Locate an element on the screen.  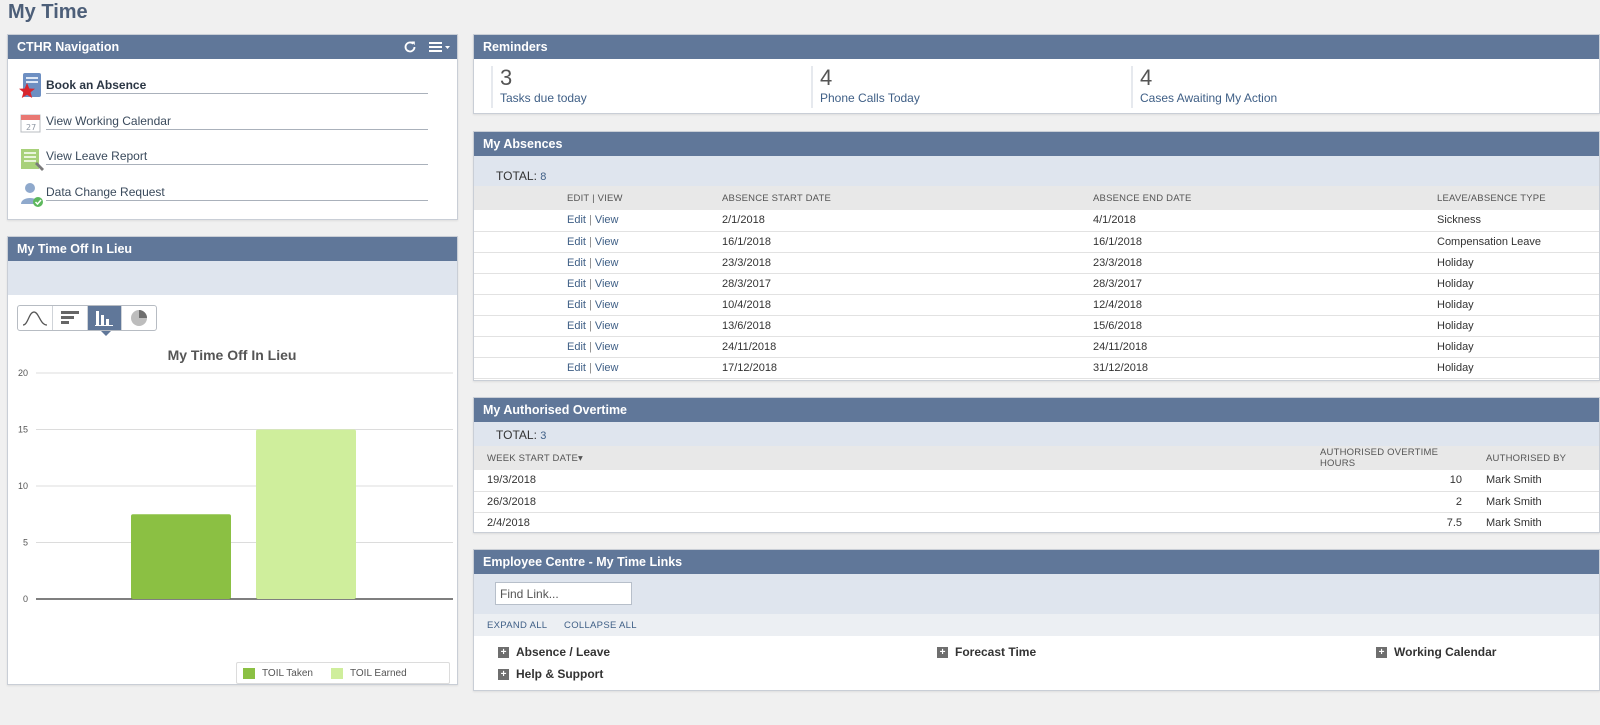
total-value: 8 is located at coordinates (543, 177).